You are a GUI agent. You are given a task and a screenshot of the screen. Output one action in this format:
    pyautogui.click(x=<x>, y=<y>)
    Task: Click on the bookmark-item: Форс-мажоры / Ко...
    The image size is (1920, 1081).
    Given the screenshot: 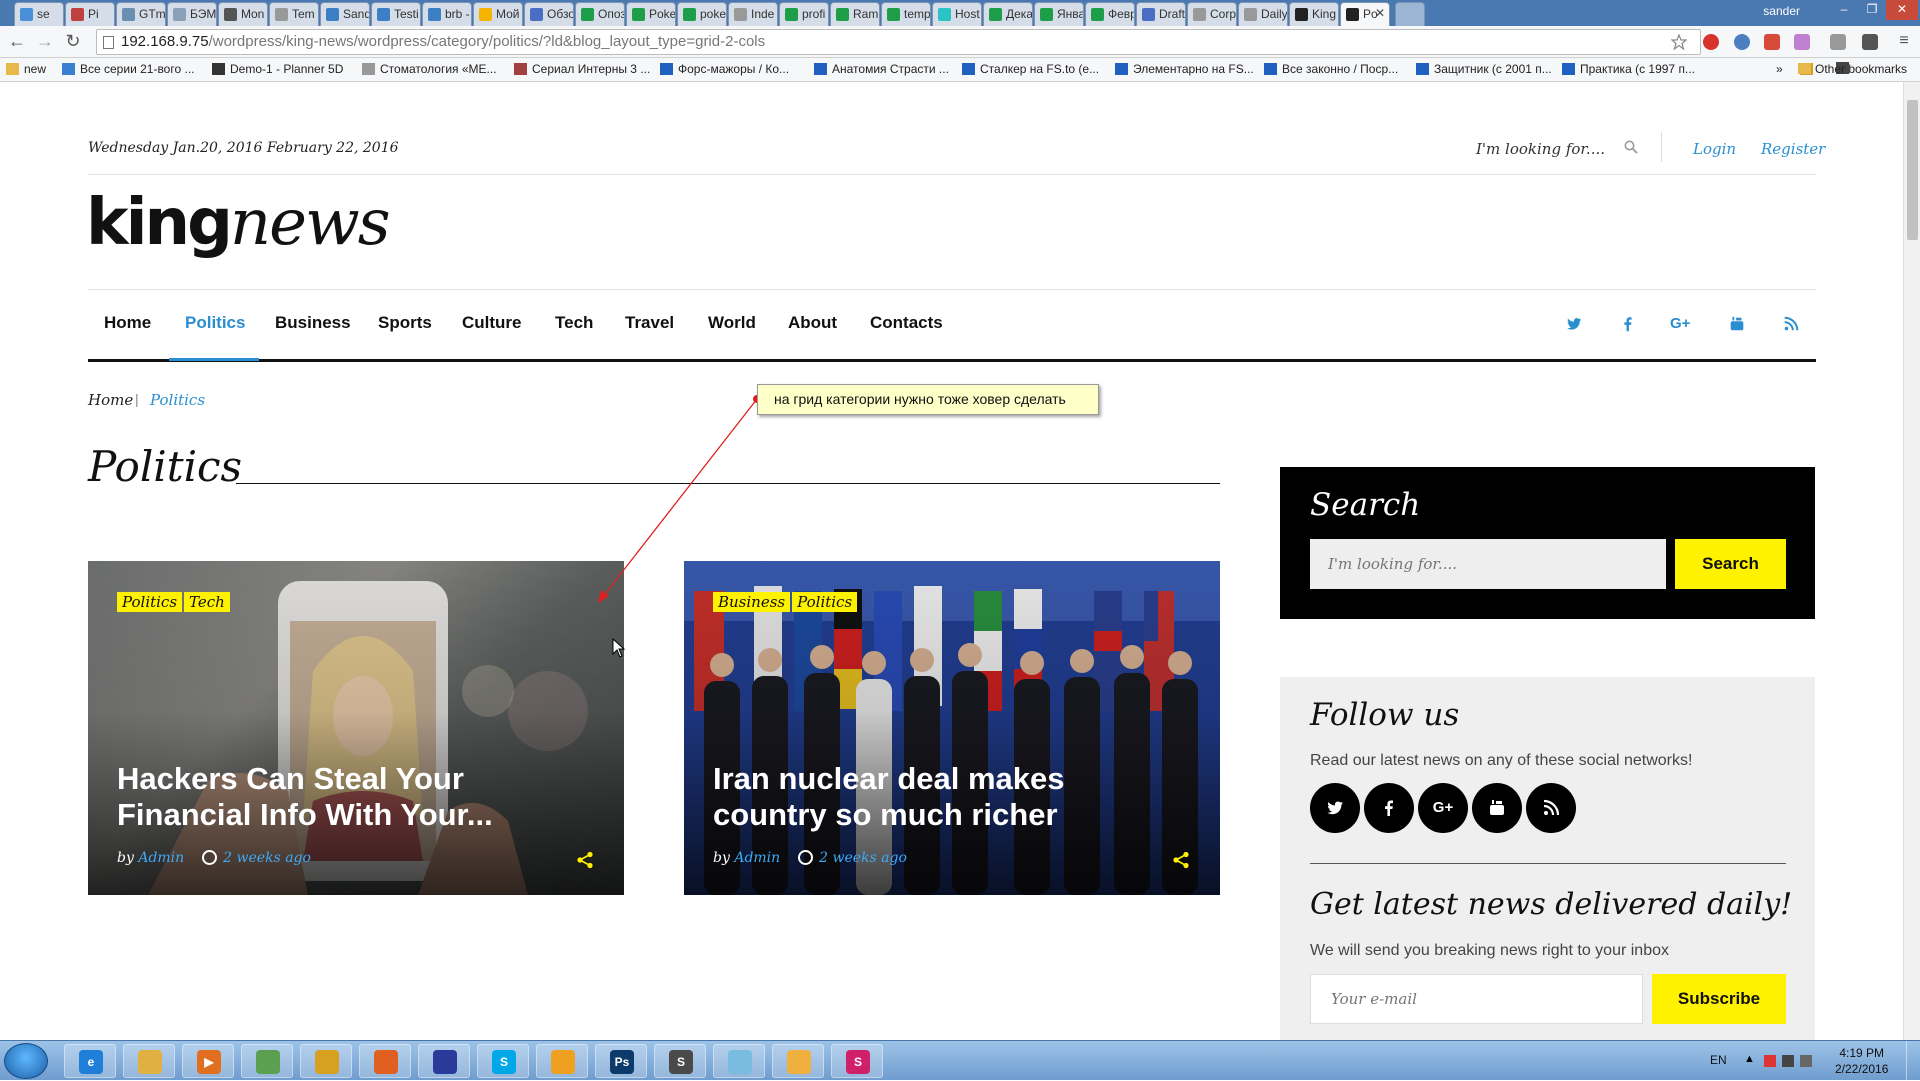 What is the action you would take?
    pyautogui.click(x=724, y=69)
    